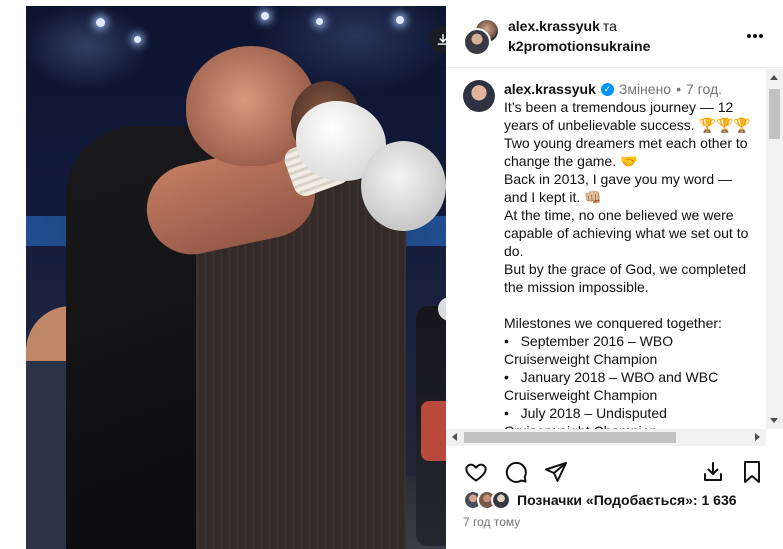 This screenshot has height=549, width=783. What do you see at coordinates (626, 233) in the screenshot?
I see `caption-line: capable of achieving what we set out to` at bounding box center [626, 233].